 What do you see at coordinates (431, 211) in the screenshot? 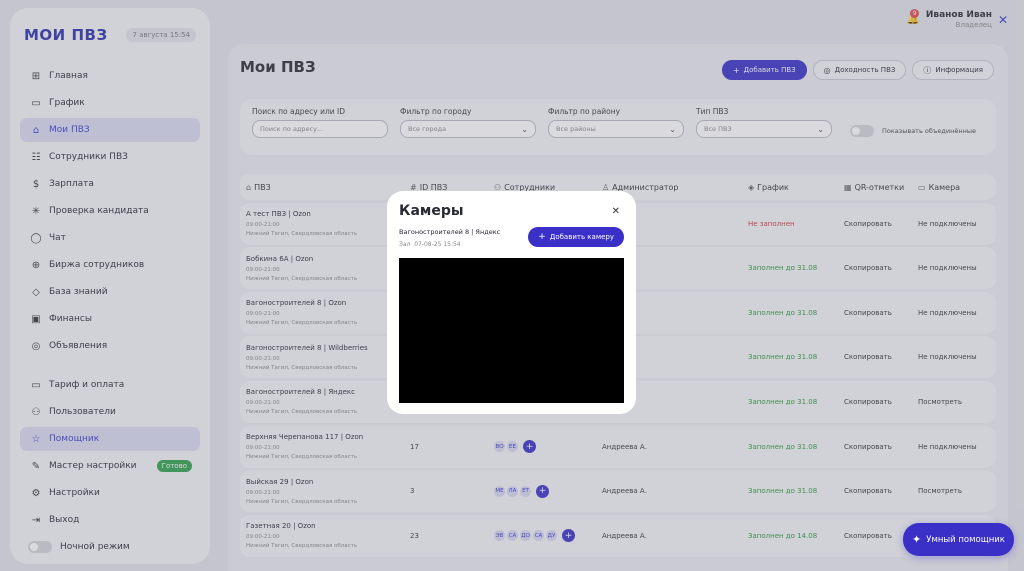
I see `modal-title: Камеры` at bounding box center [431, 211].